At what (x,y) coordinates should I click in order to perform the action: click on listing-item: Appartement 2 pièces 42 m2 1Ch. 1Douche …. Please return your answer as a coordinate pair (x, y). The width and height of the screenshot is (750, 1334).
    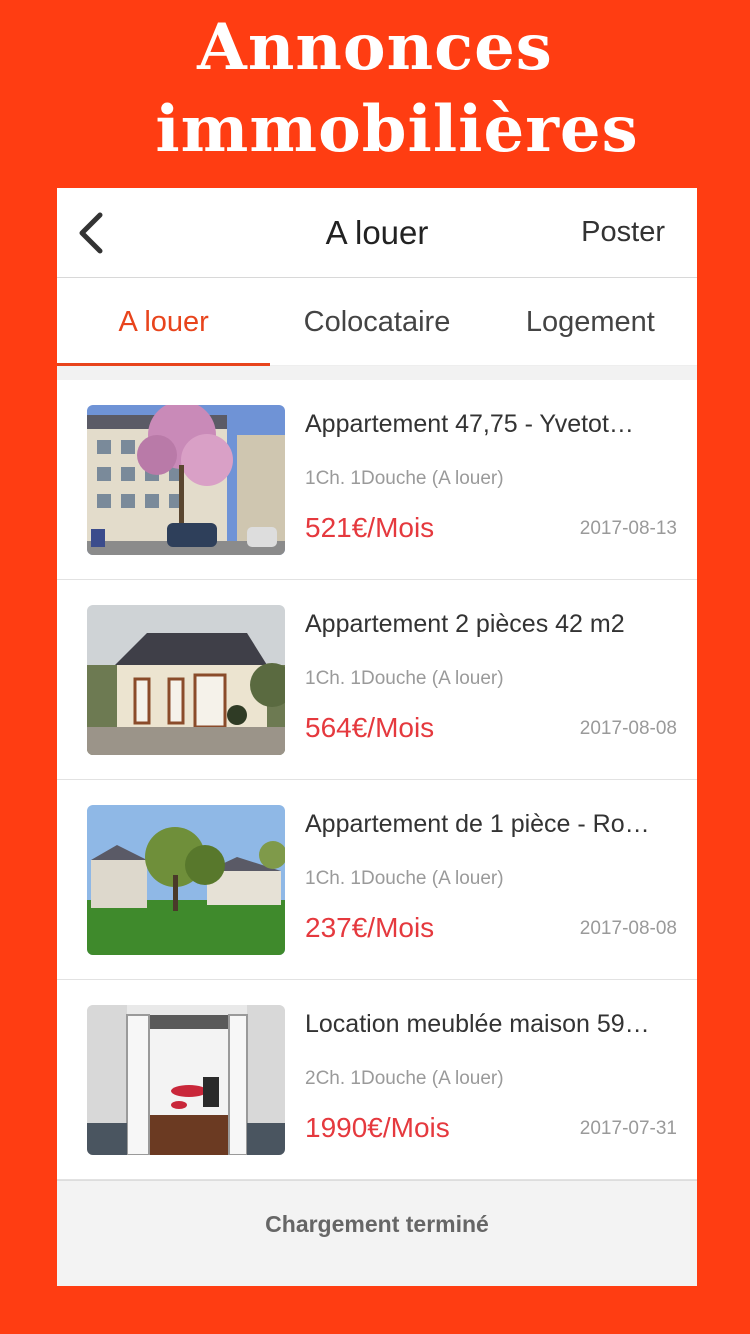
    Looking at the image, I should click on (377, 680).